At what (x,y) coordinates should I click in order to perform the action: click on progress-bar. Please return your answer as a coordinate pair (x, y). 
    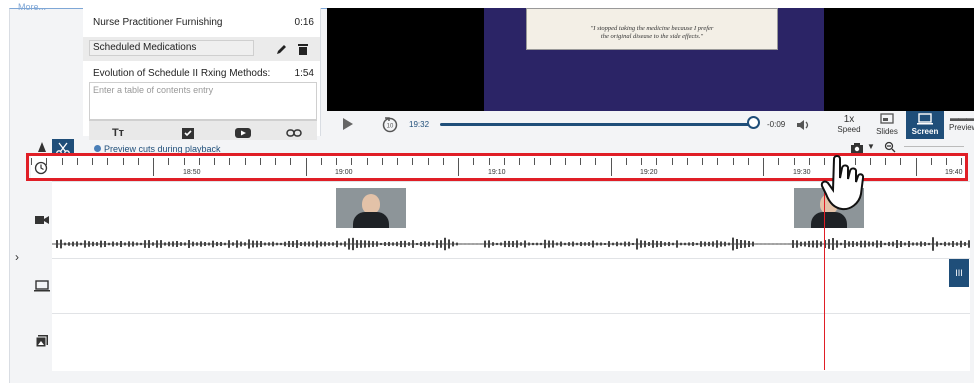
    Looking at the image, I should click on (597, 124).